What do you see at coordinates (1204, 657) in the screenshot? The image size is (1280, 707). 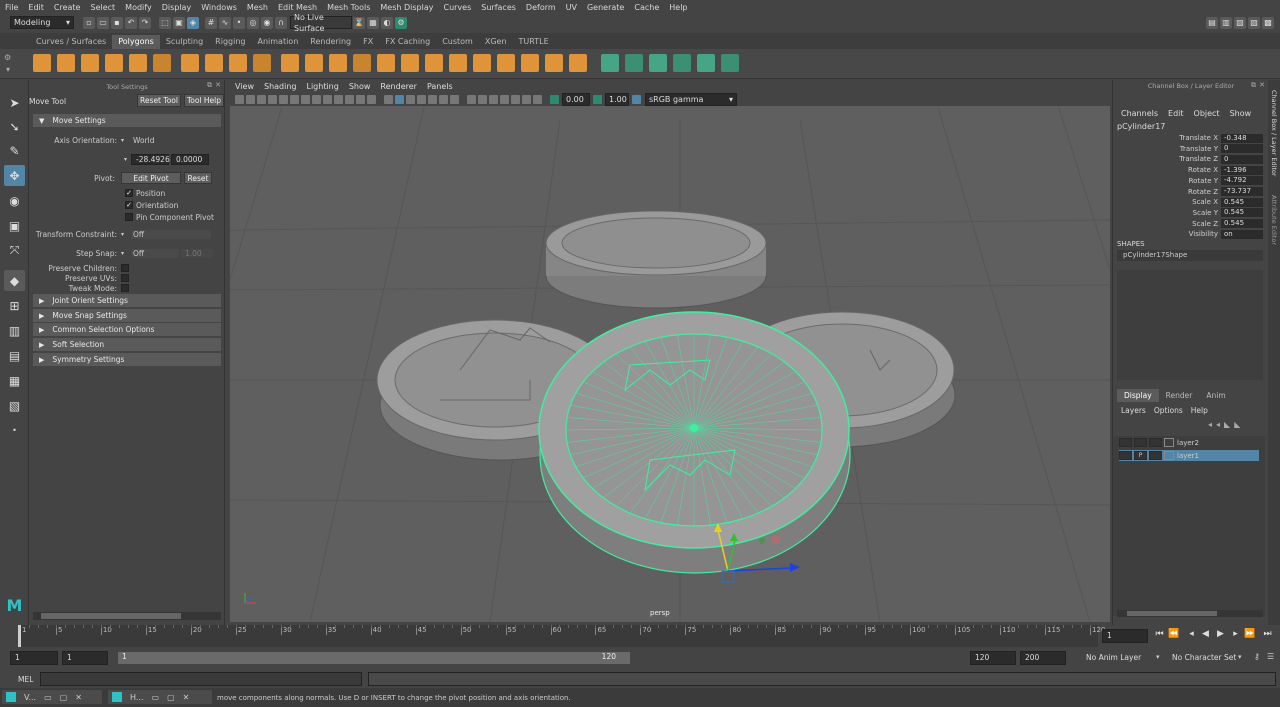 I see `character-set-dropdown: No Character Set` at bounding box center [1204, 657].